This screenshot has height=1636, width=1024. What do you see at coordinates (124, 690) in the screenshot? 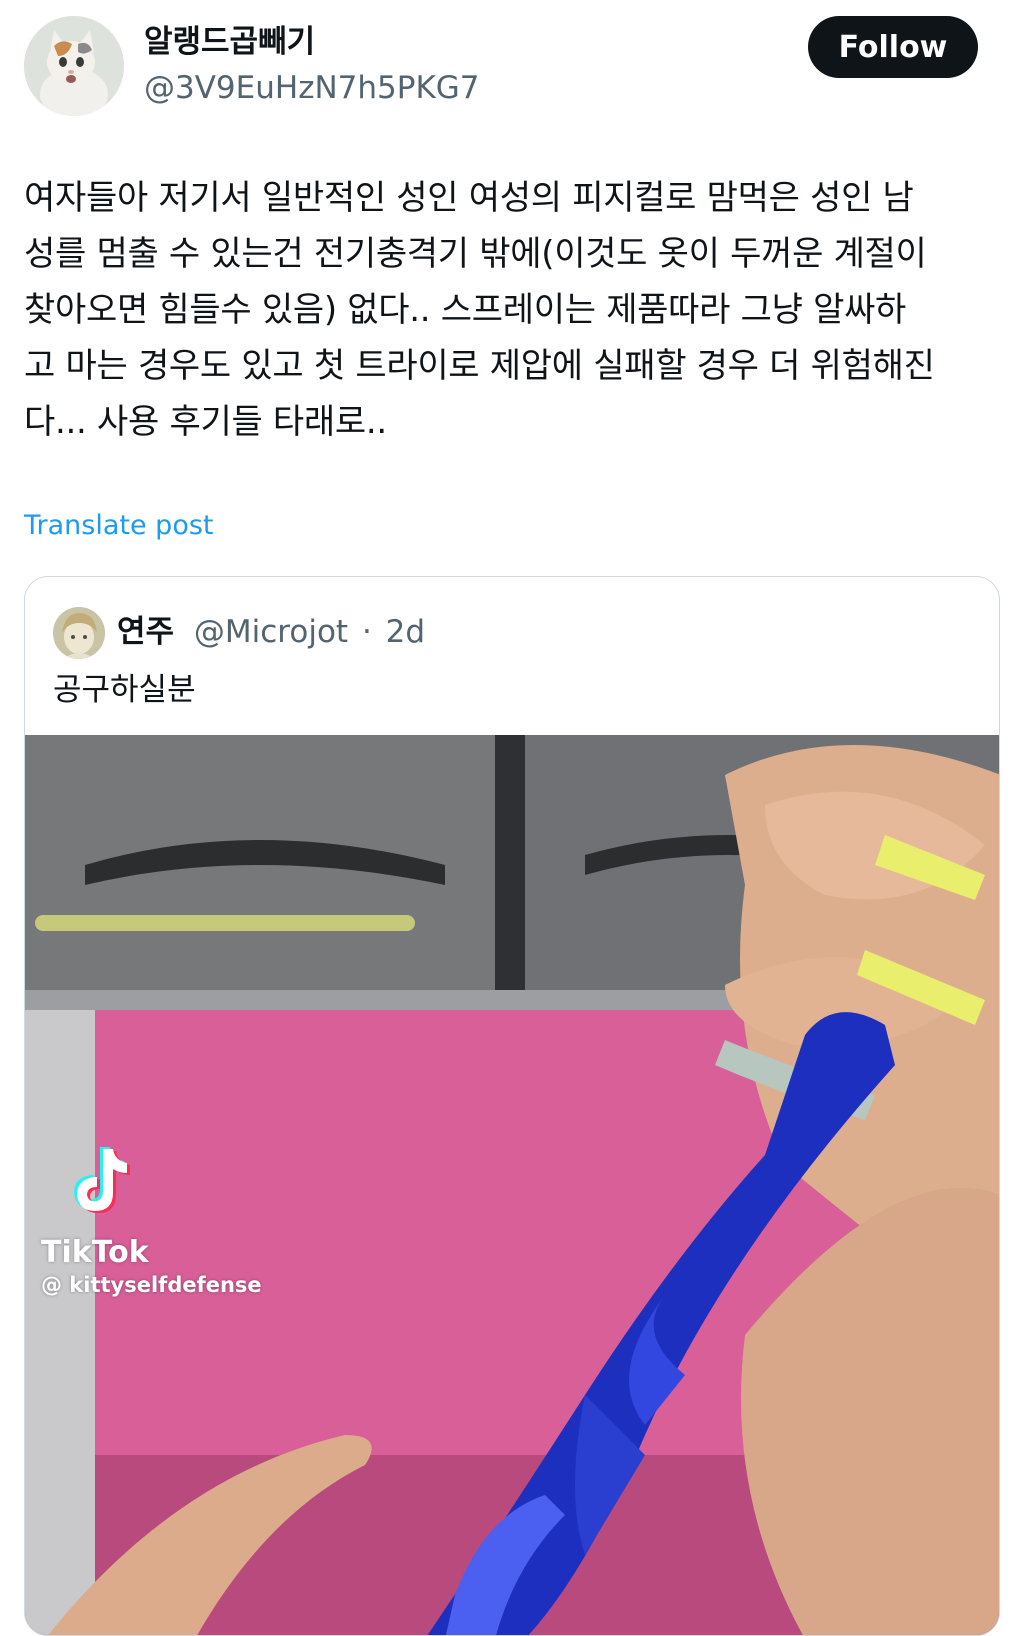
I see `quoted-post-text: 공구하실분` at bounding box center [124, 690].